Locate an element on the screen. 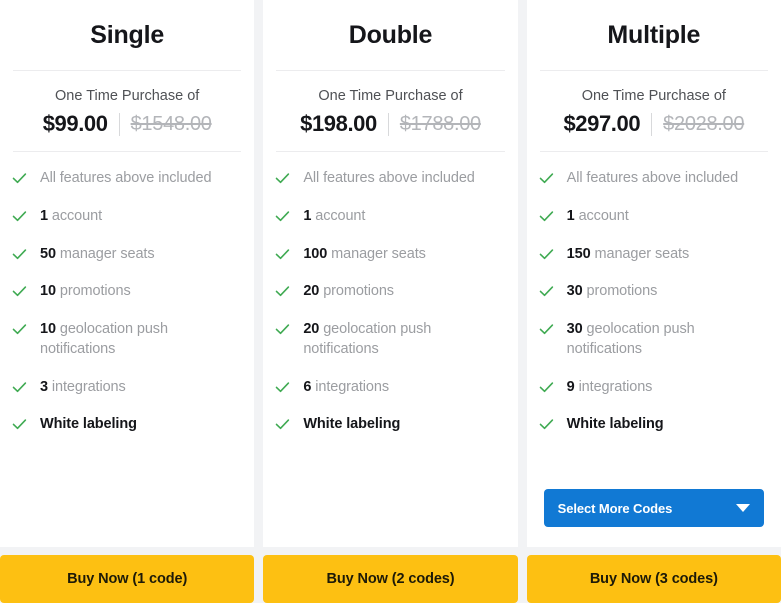  feature-value: 20 is located at coordinates (311, 328).